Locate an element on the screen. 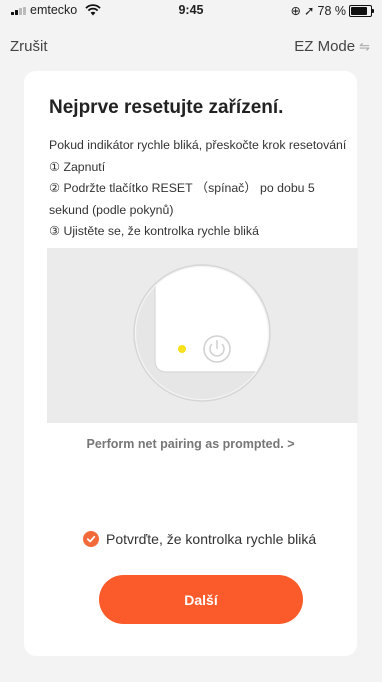 The image size is (382, 682). confirm-checkbox: Potvrďte, že kontrolka rychle bliká is located at coordinates (199, 539).